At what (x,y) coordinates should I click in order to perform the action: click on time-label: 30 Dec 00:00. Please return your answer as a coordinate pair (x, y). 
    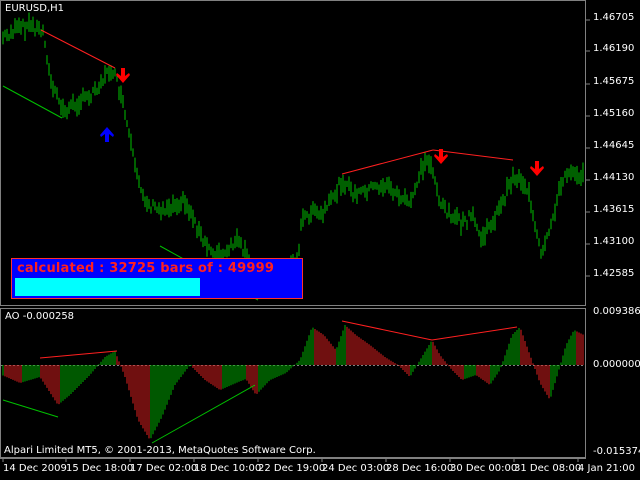
    Looking at the image, I should click on (484, 468).